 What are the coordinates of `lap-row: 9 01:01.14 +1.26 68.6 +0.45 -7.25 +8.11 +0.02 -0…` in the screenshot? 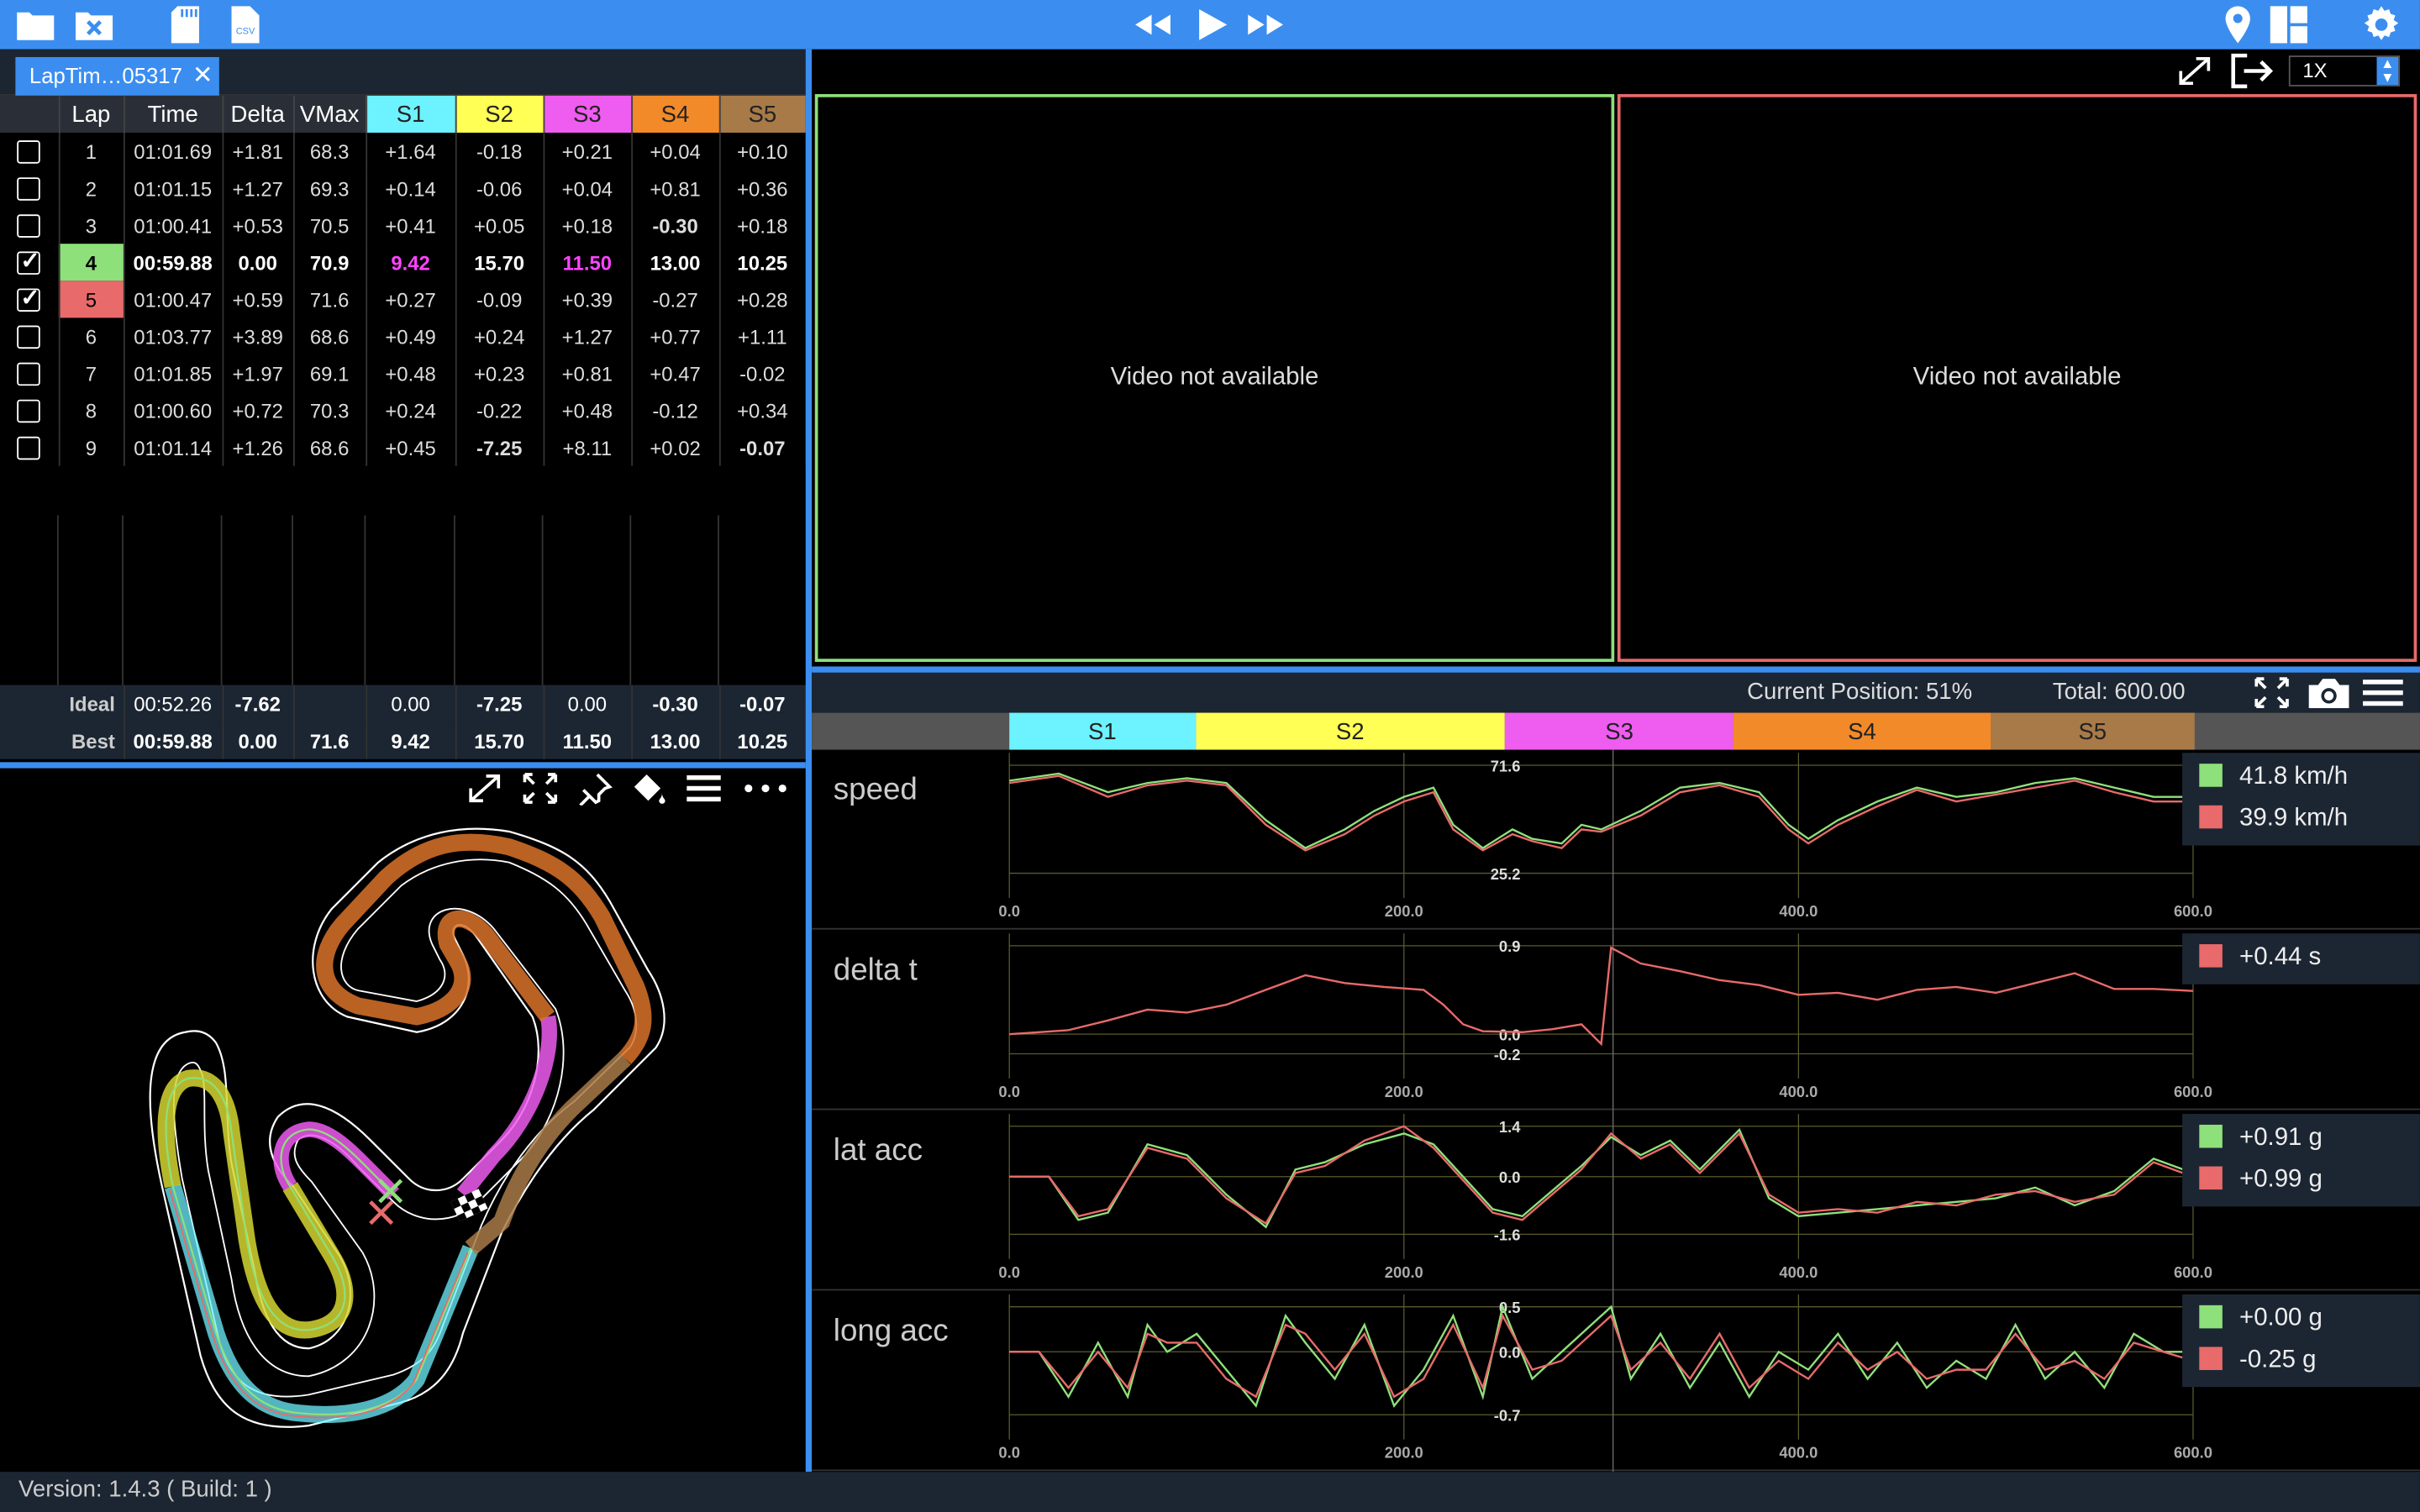 It's located at (404, 447).